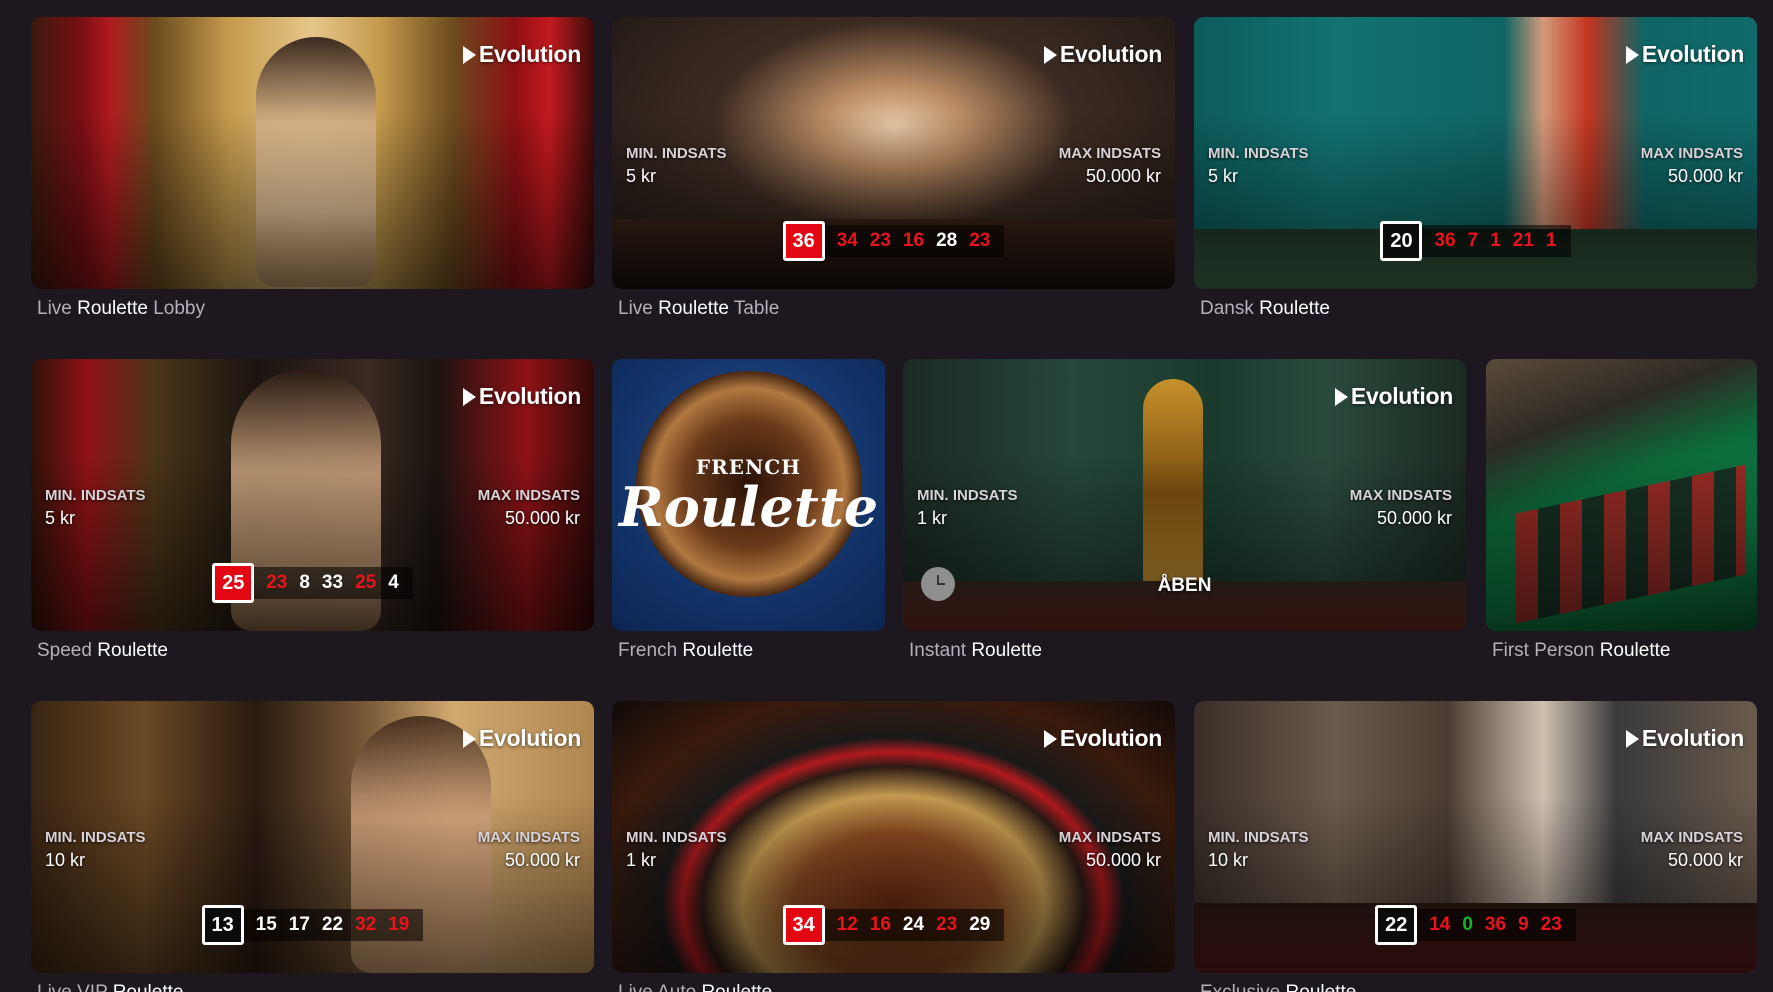 The width and height of the screenshot is (1773, 992). Describe the element at coordinates (980, 924) in the screenshot. I see `previous-result: 29` at that location.